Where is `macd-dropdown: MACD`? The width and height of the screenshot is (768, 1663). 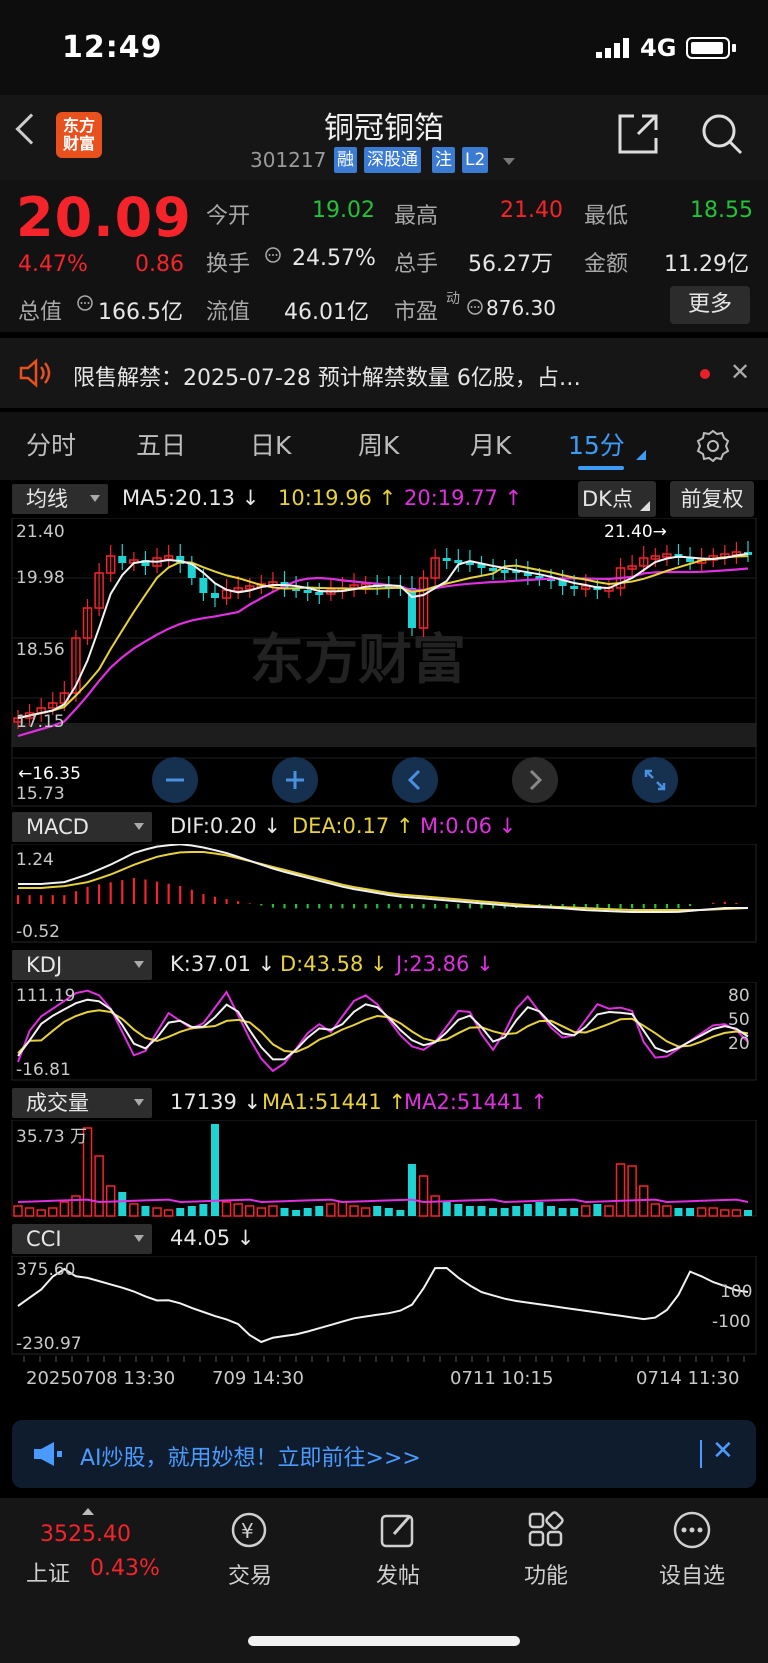 macd-dropdown: MACD is located at coordinates (82, 827).